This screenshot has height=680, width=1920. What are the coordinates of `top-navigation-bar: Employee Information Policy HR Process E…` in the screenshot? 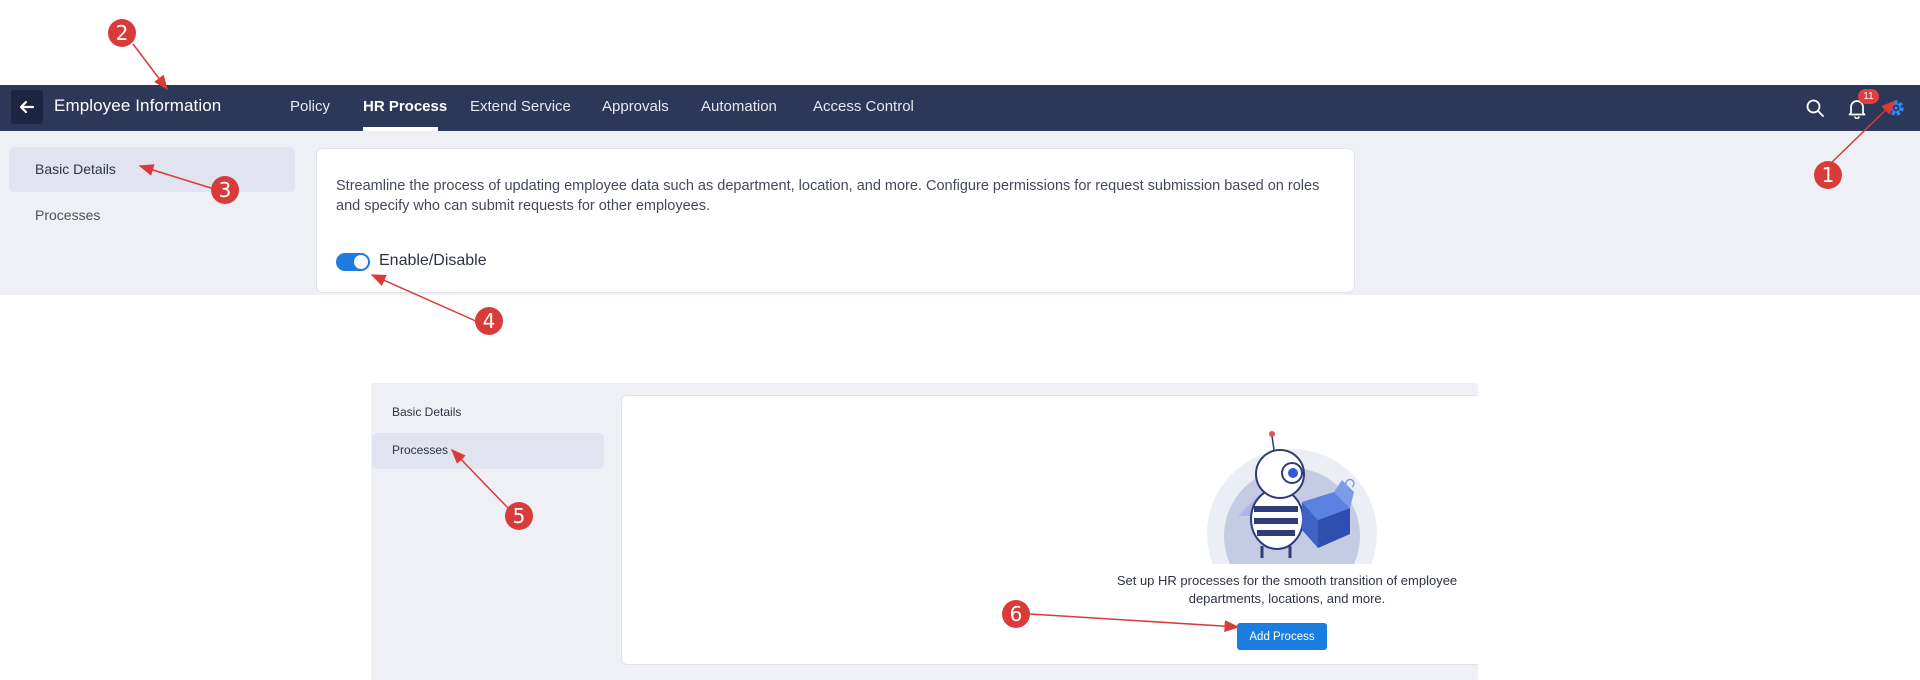 It's located at (960, 108).